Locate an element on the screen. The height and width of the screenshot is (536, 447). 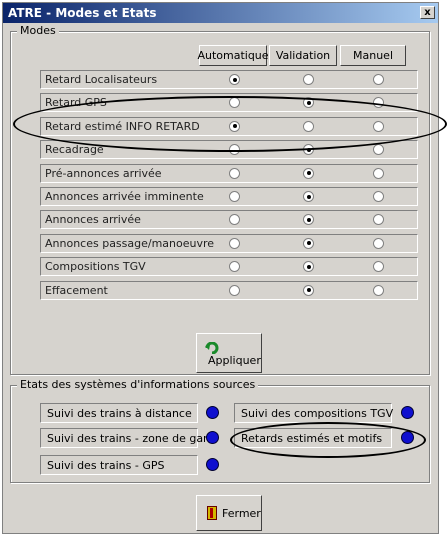
mode-row: Retard Localisateurs is located at coordinates (229, 79).